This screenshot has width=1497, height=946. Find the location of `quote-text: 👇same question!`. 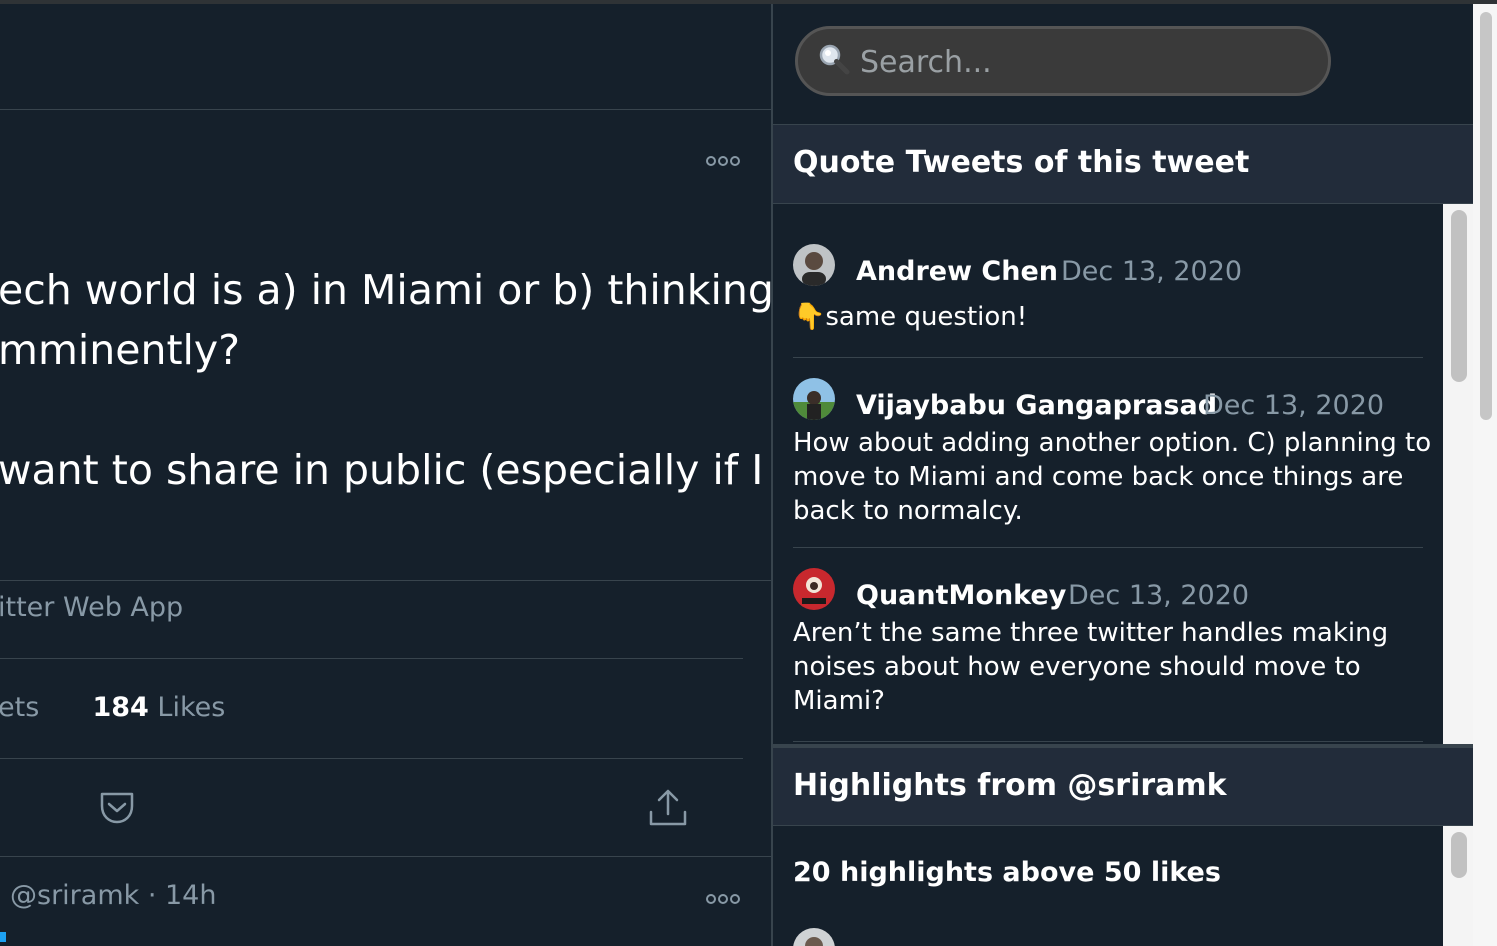

quote-text: 👇same question! is located at coordinates (910, 317).